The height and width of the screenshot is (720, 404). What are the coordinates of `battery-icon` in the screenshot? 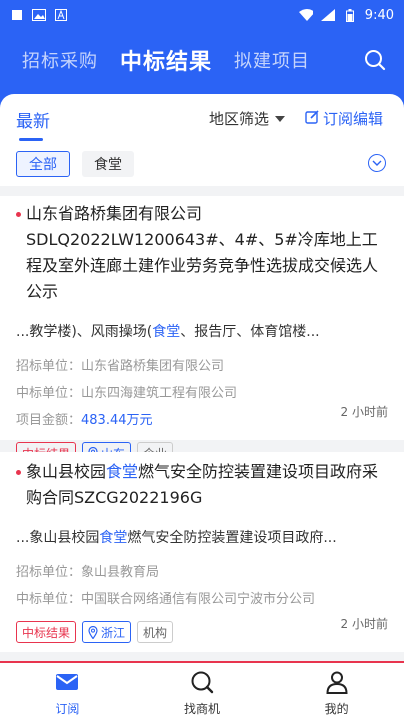 It's located at (350, 15).